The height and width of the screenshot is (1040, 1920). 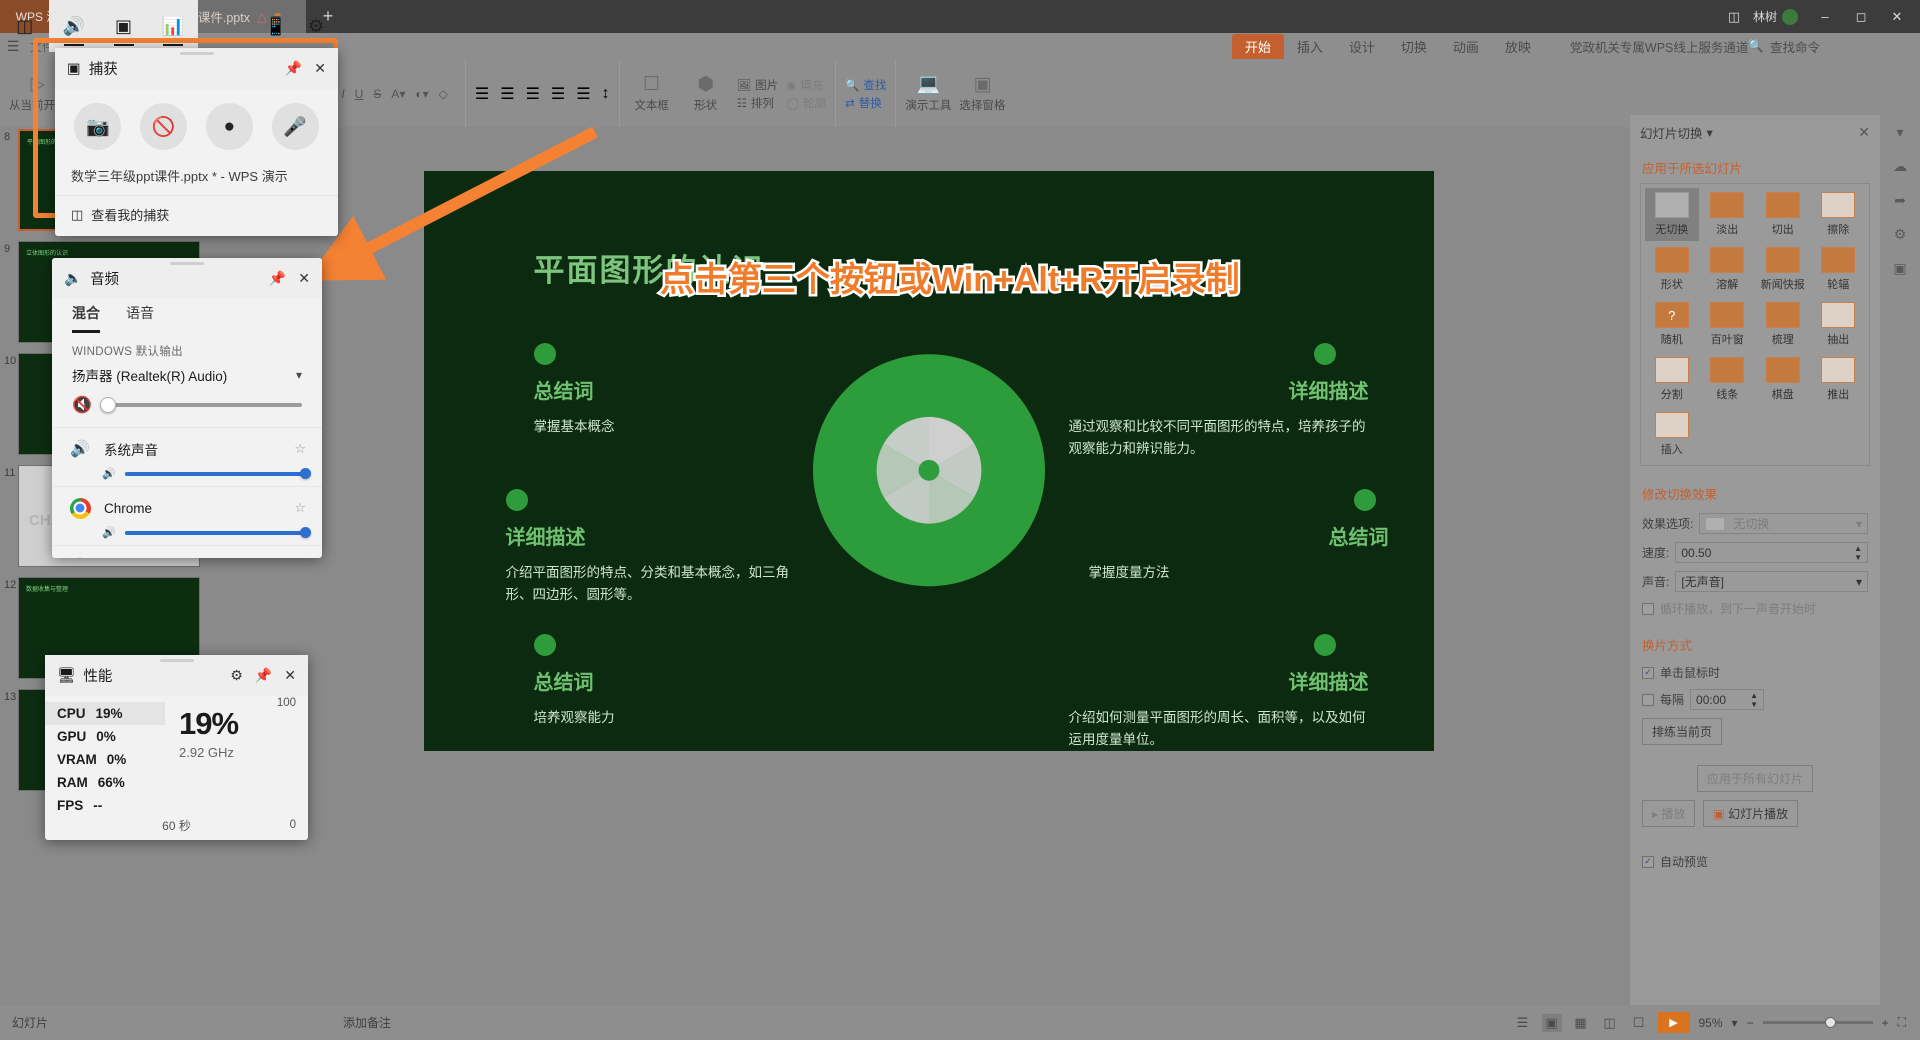 What do you see at coordinates (1648, 699) in the screenshot?
I see `interval-checkbox` at bounding box center [1648, 699].